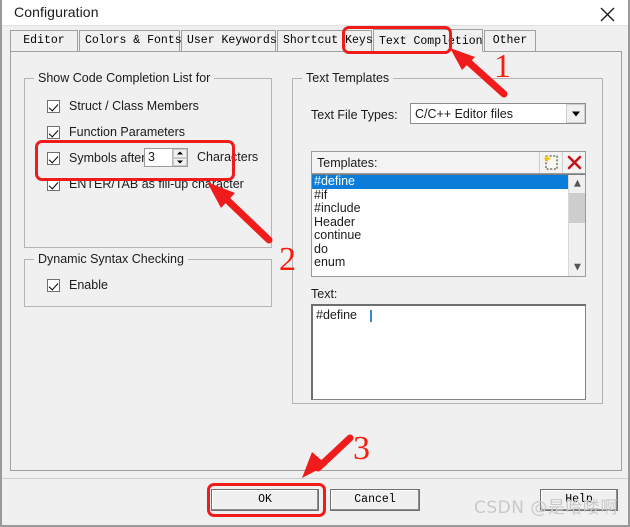 The height and width of the screenshot is (527, 630). I want to click on window-title: Configuration, so click(56, 12).